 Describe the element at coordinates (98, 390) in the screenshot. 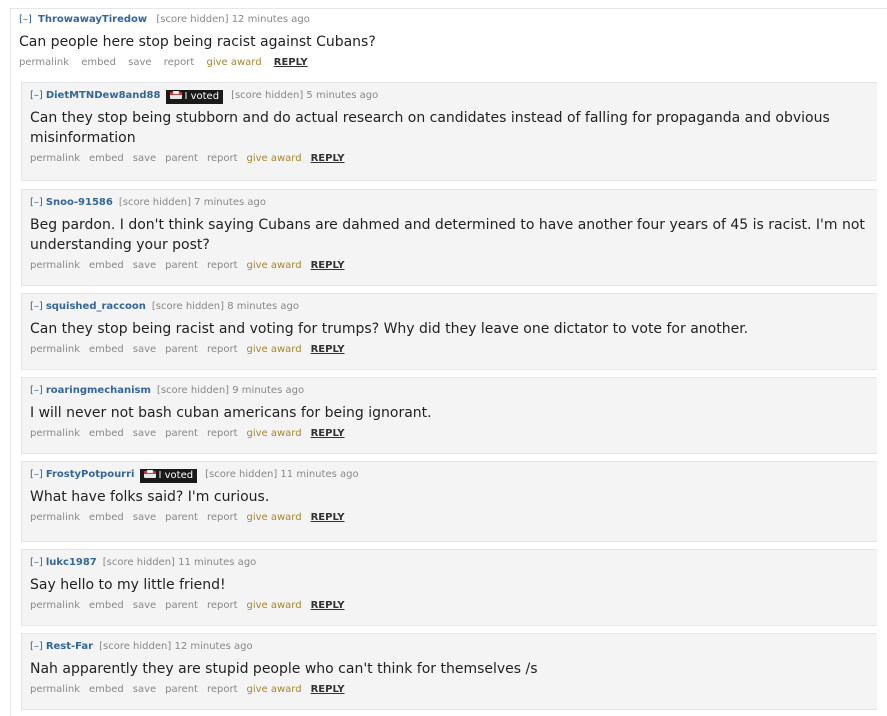

I see `comment-author: roaringmechanism` at that location.